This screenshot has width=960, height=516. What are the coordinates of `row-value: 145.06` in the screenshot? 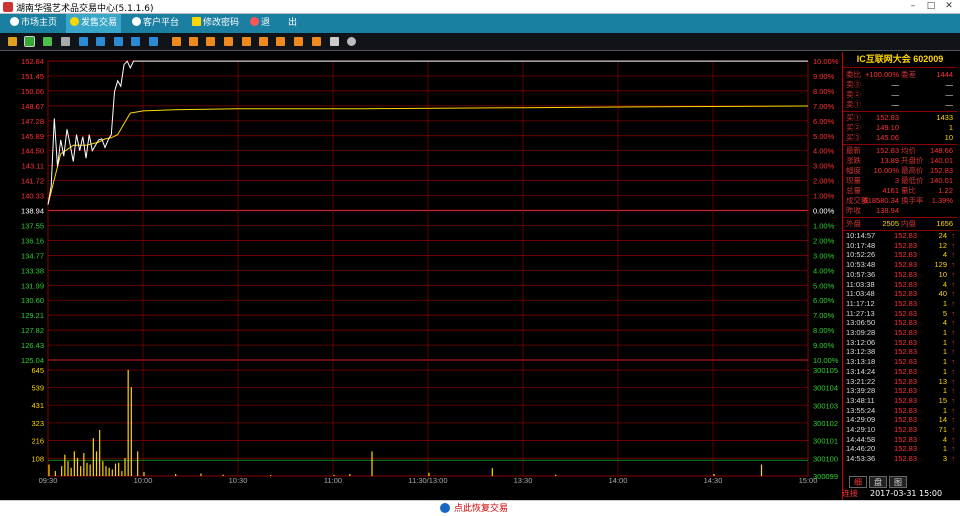 It's located at (887, 137).